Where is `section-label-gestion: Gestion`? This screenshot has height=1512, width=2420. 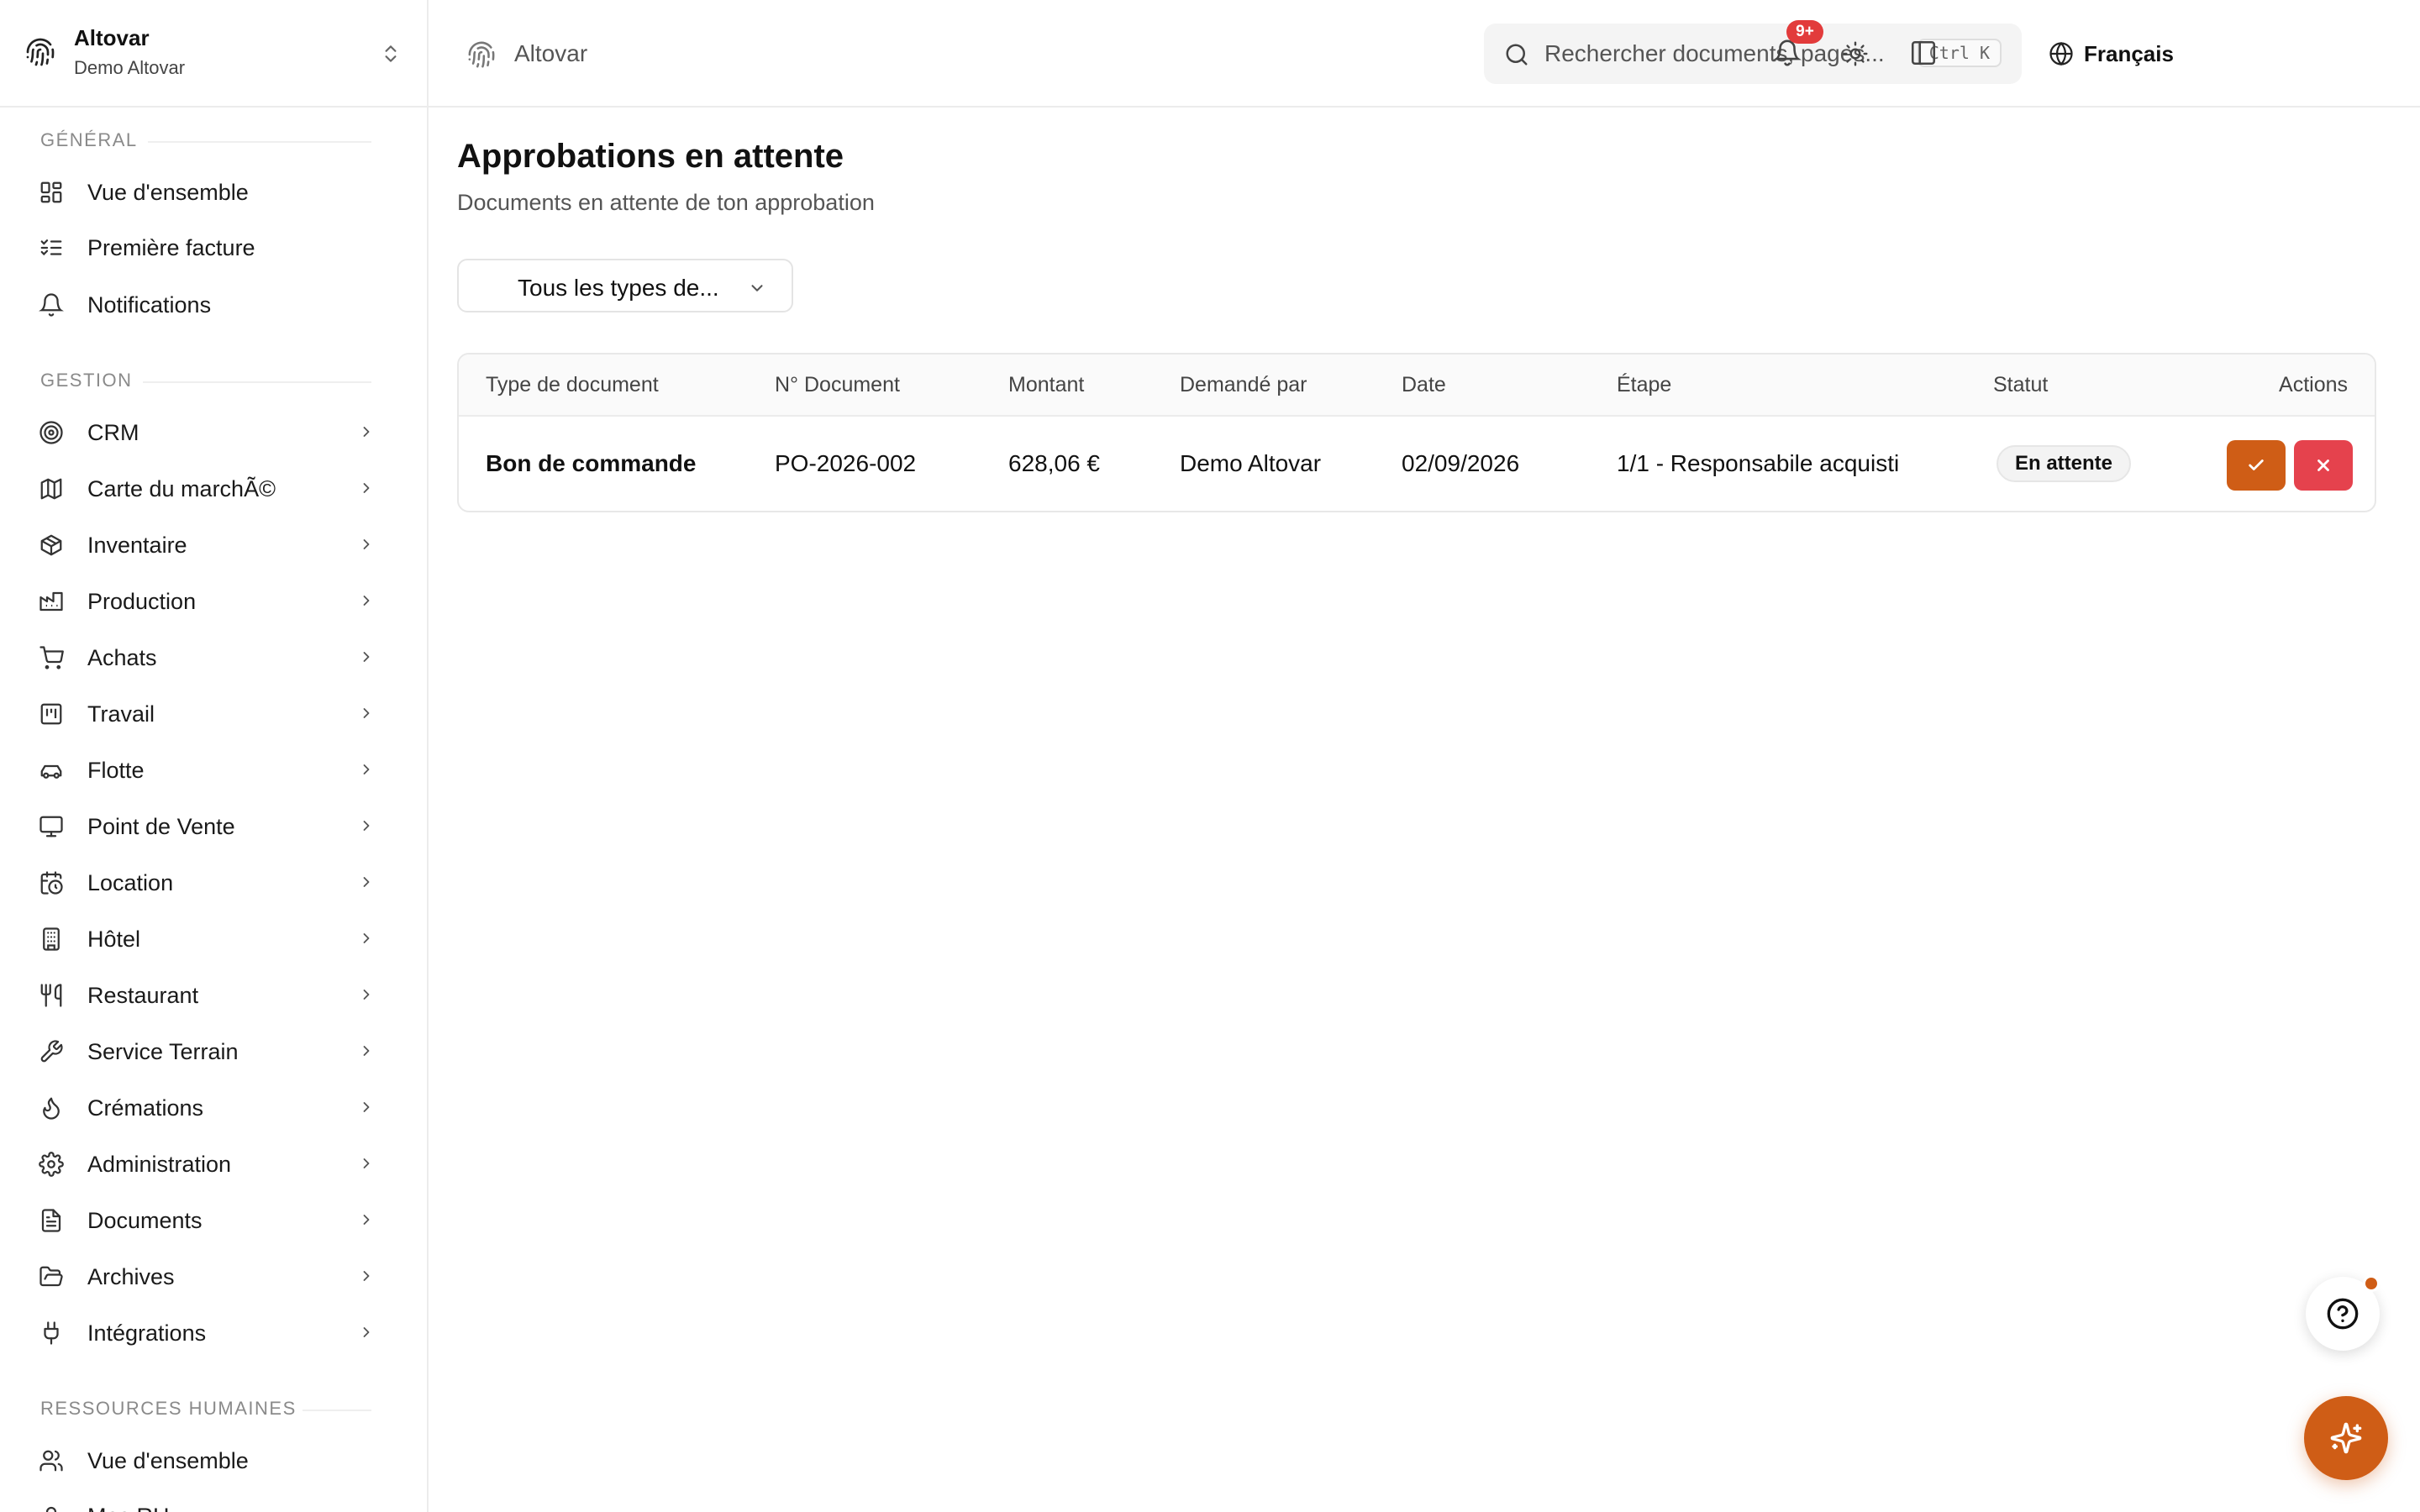
section-label-gestion: Gestion is located at coordinates (86, 380).